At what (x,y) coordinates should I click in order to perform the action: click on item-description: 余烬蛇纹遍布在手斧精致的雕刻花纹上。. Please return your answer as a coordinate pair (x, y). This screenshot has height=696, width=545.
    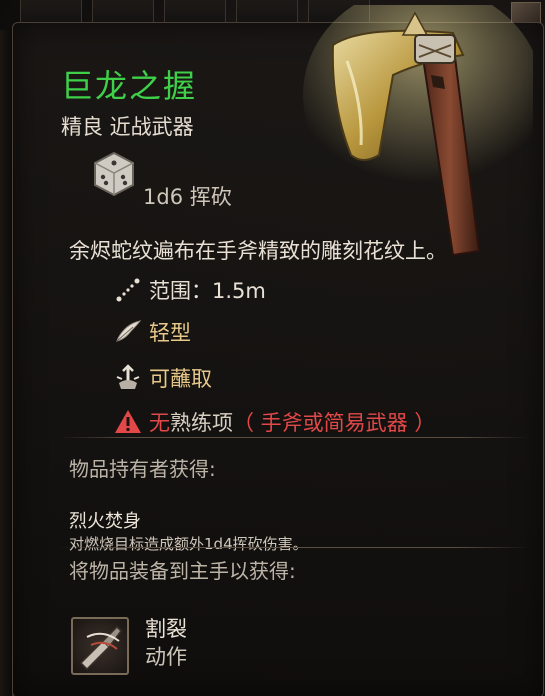
    Looking at the image, I should click on (258, 251).